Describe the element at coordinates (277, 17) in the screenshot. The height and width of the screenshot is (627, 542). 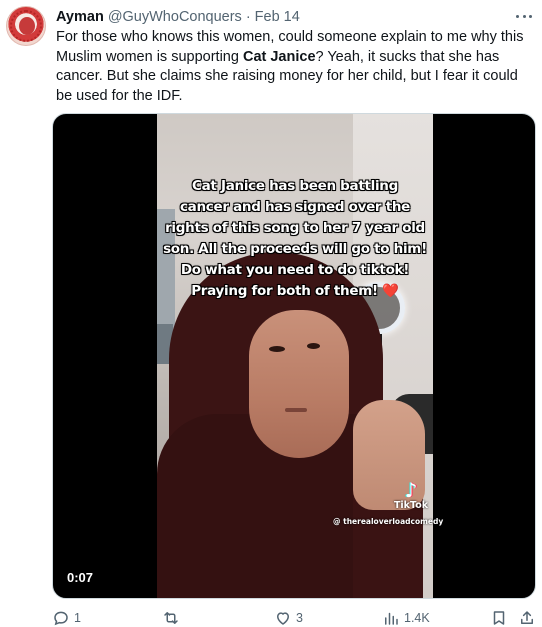
I see `tweet-date: Feb 14` at that location.